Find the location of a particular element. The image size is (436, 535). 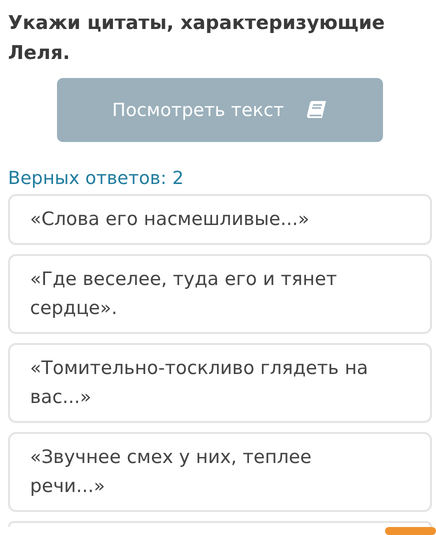

answer-option: «Томительно-тоскливо глядеть на вас...» is located at coordinates (220, 383).